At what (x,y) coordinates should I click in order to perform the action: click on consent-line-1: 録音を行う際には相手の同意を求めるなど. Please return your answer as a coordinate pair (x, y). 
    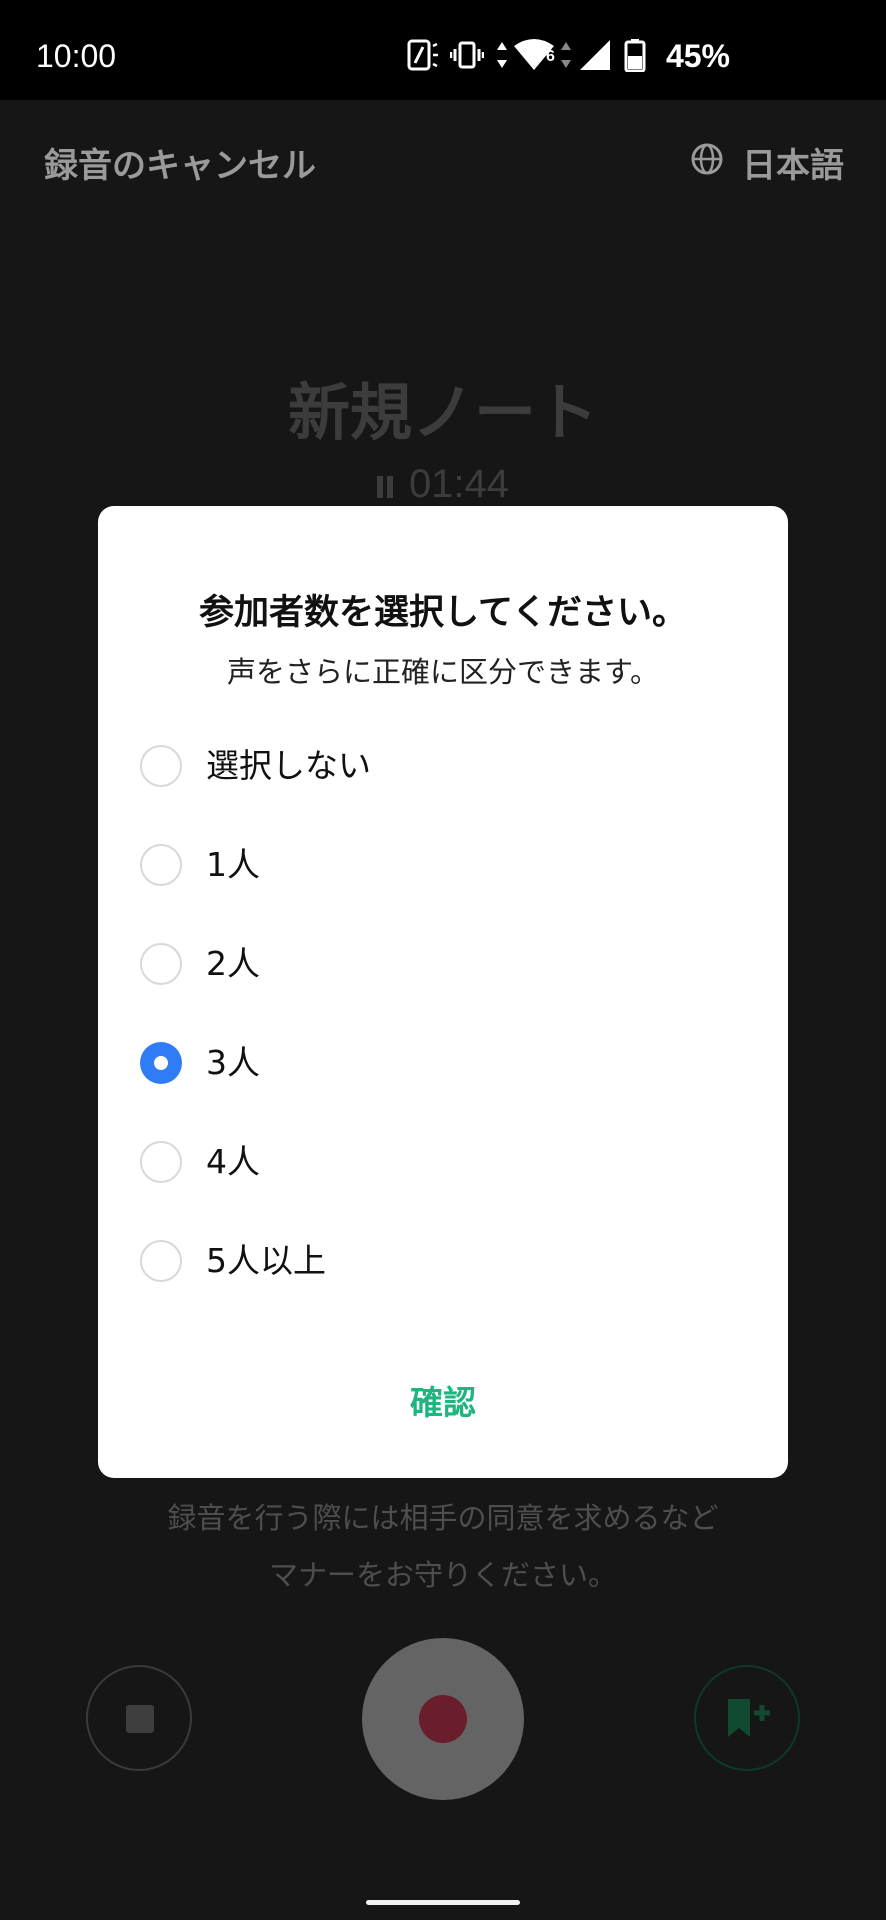
    Looking at the image, I should click on (443, 1518).